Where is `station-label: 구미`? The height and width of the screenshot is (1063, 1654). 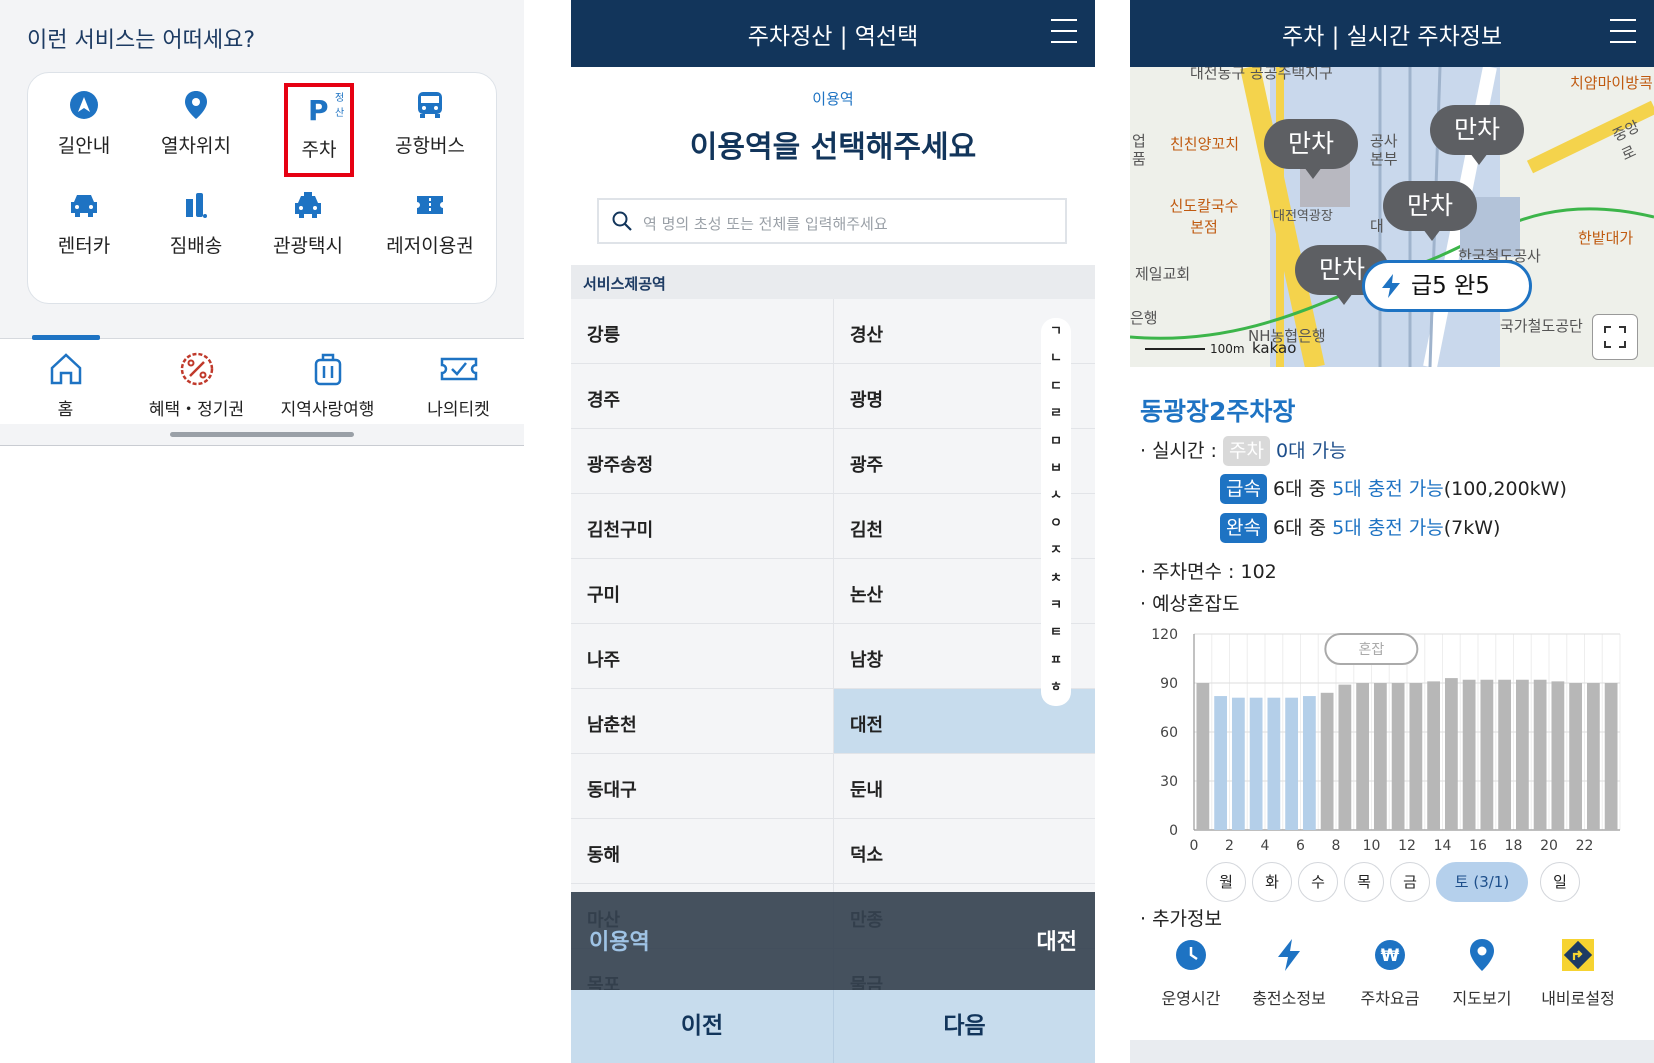 station-label: 구미 is located at coordinates (604, 595).